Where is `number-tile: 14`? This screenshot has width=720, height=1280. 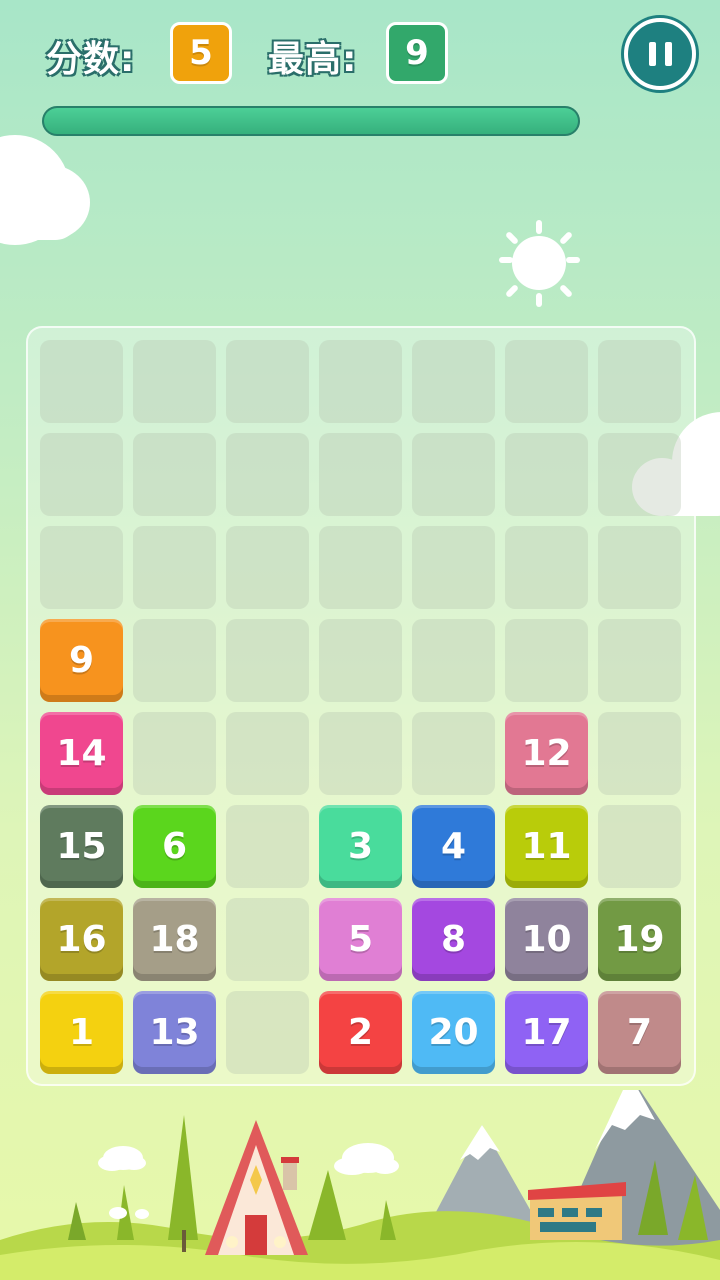
number-tile: 14 is located at coordinates (81, 753).